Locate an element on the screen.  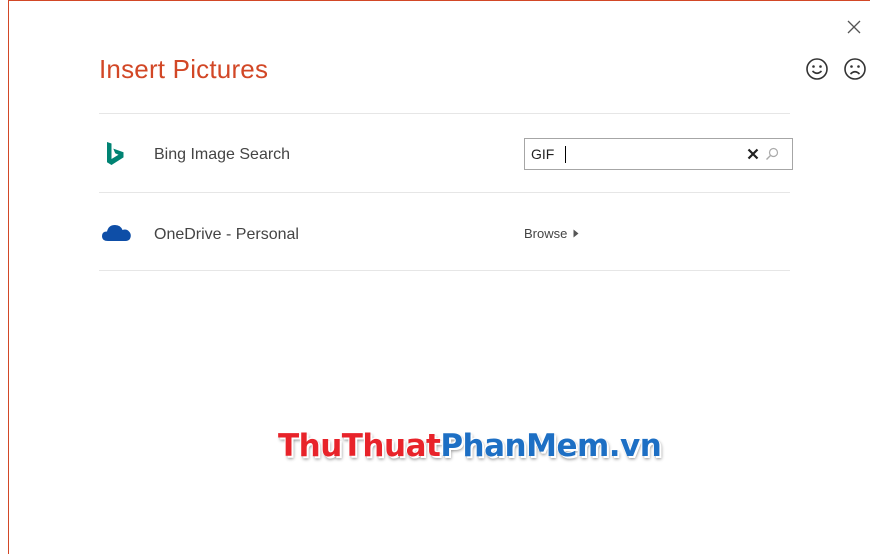
send-smile-button is located at coordinates (817, 69).